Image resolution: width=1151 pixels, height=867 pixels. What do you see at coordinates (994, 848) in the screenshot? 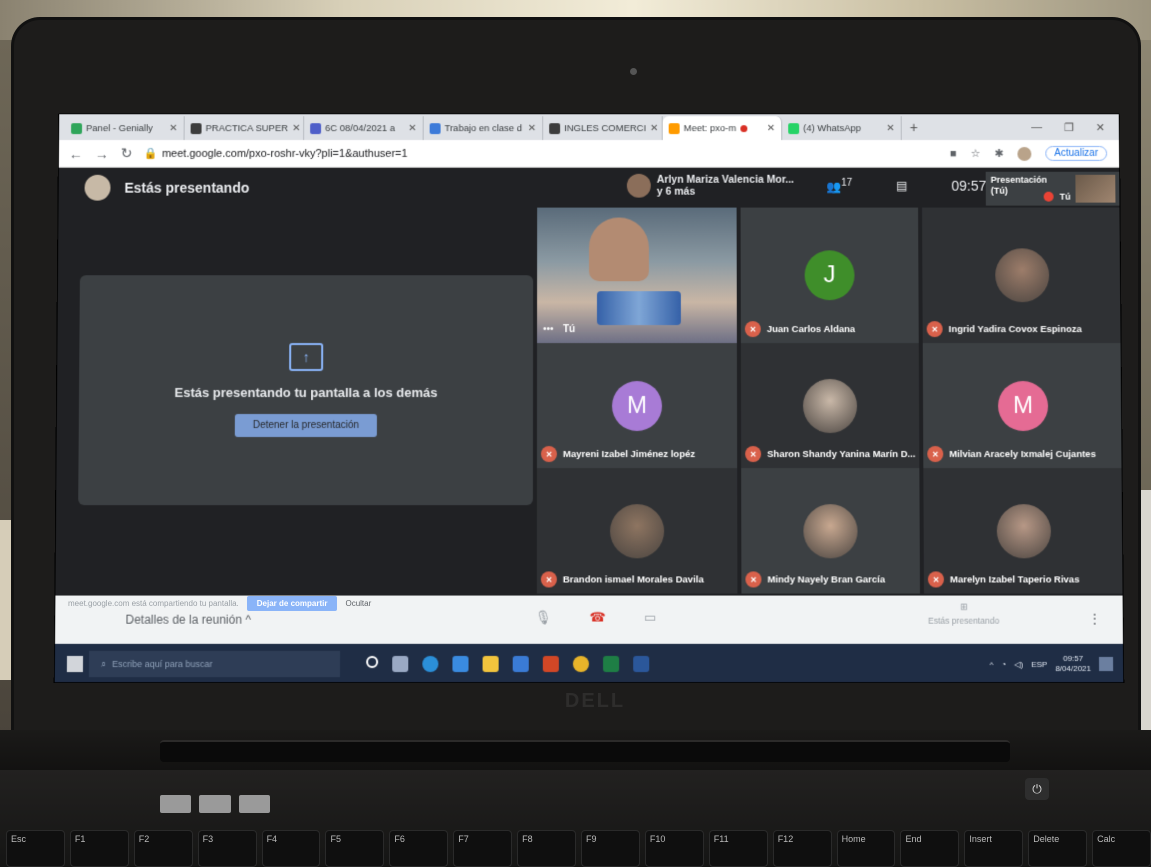
I see `keyboard-key: Insert` at bounding box center [994, 848].